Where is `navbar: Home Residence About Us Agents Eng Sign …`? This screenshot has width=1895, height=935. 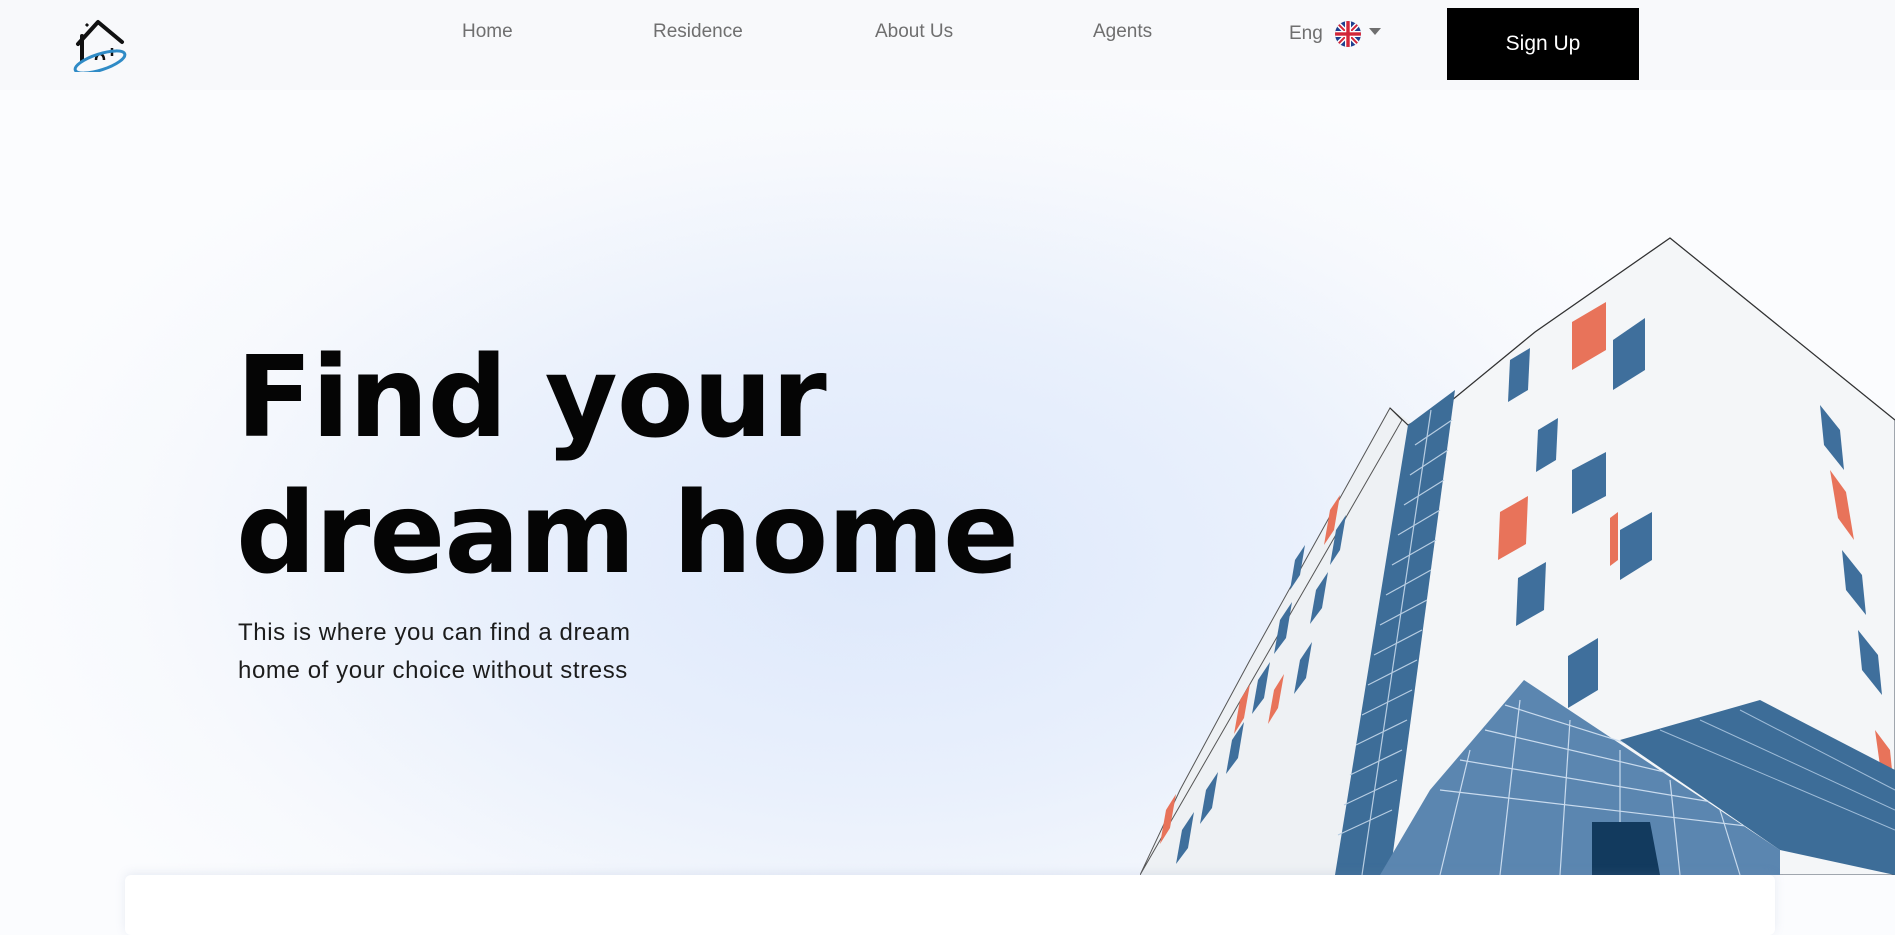 navbar: Home Residence About Us Agents Eng Sign … is located at coordinates (947, 45).